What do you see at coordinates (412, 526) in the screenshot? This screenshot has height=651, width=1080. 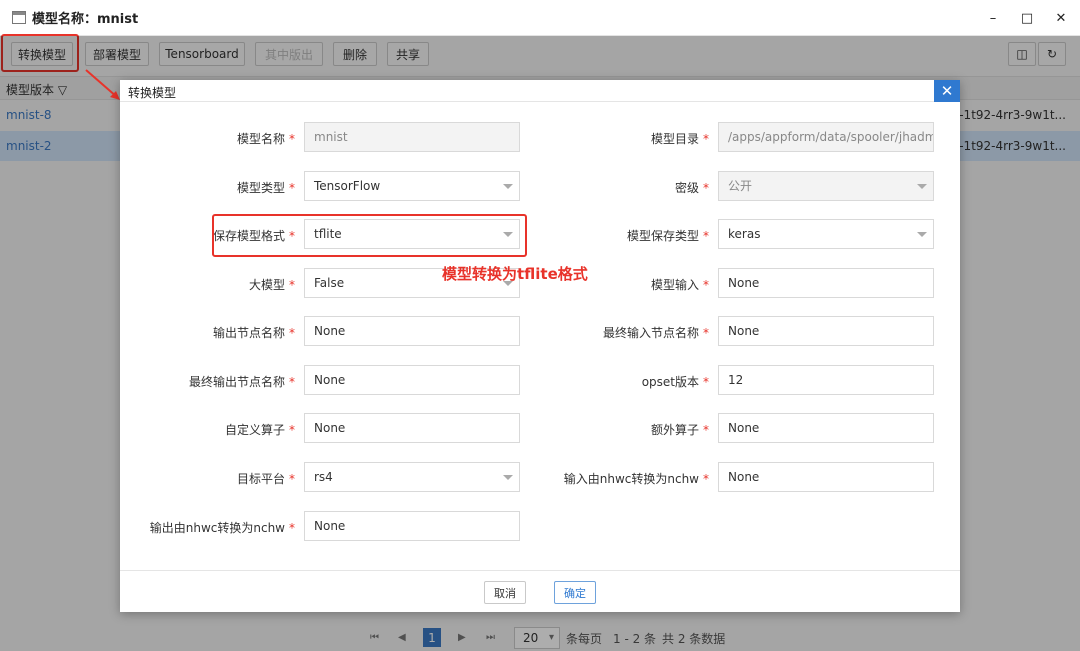 I see `output-nhwc-field: None` at bounding box center [412, 526].